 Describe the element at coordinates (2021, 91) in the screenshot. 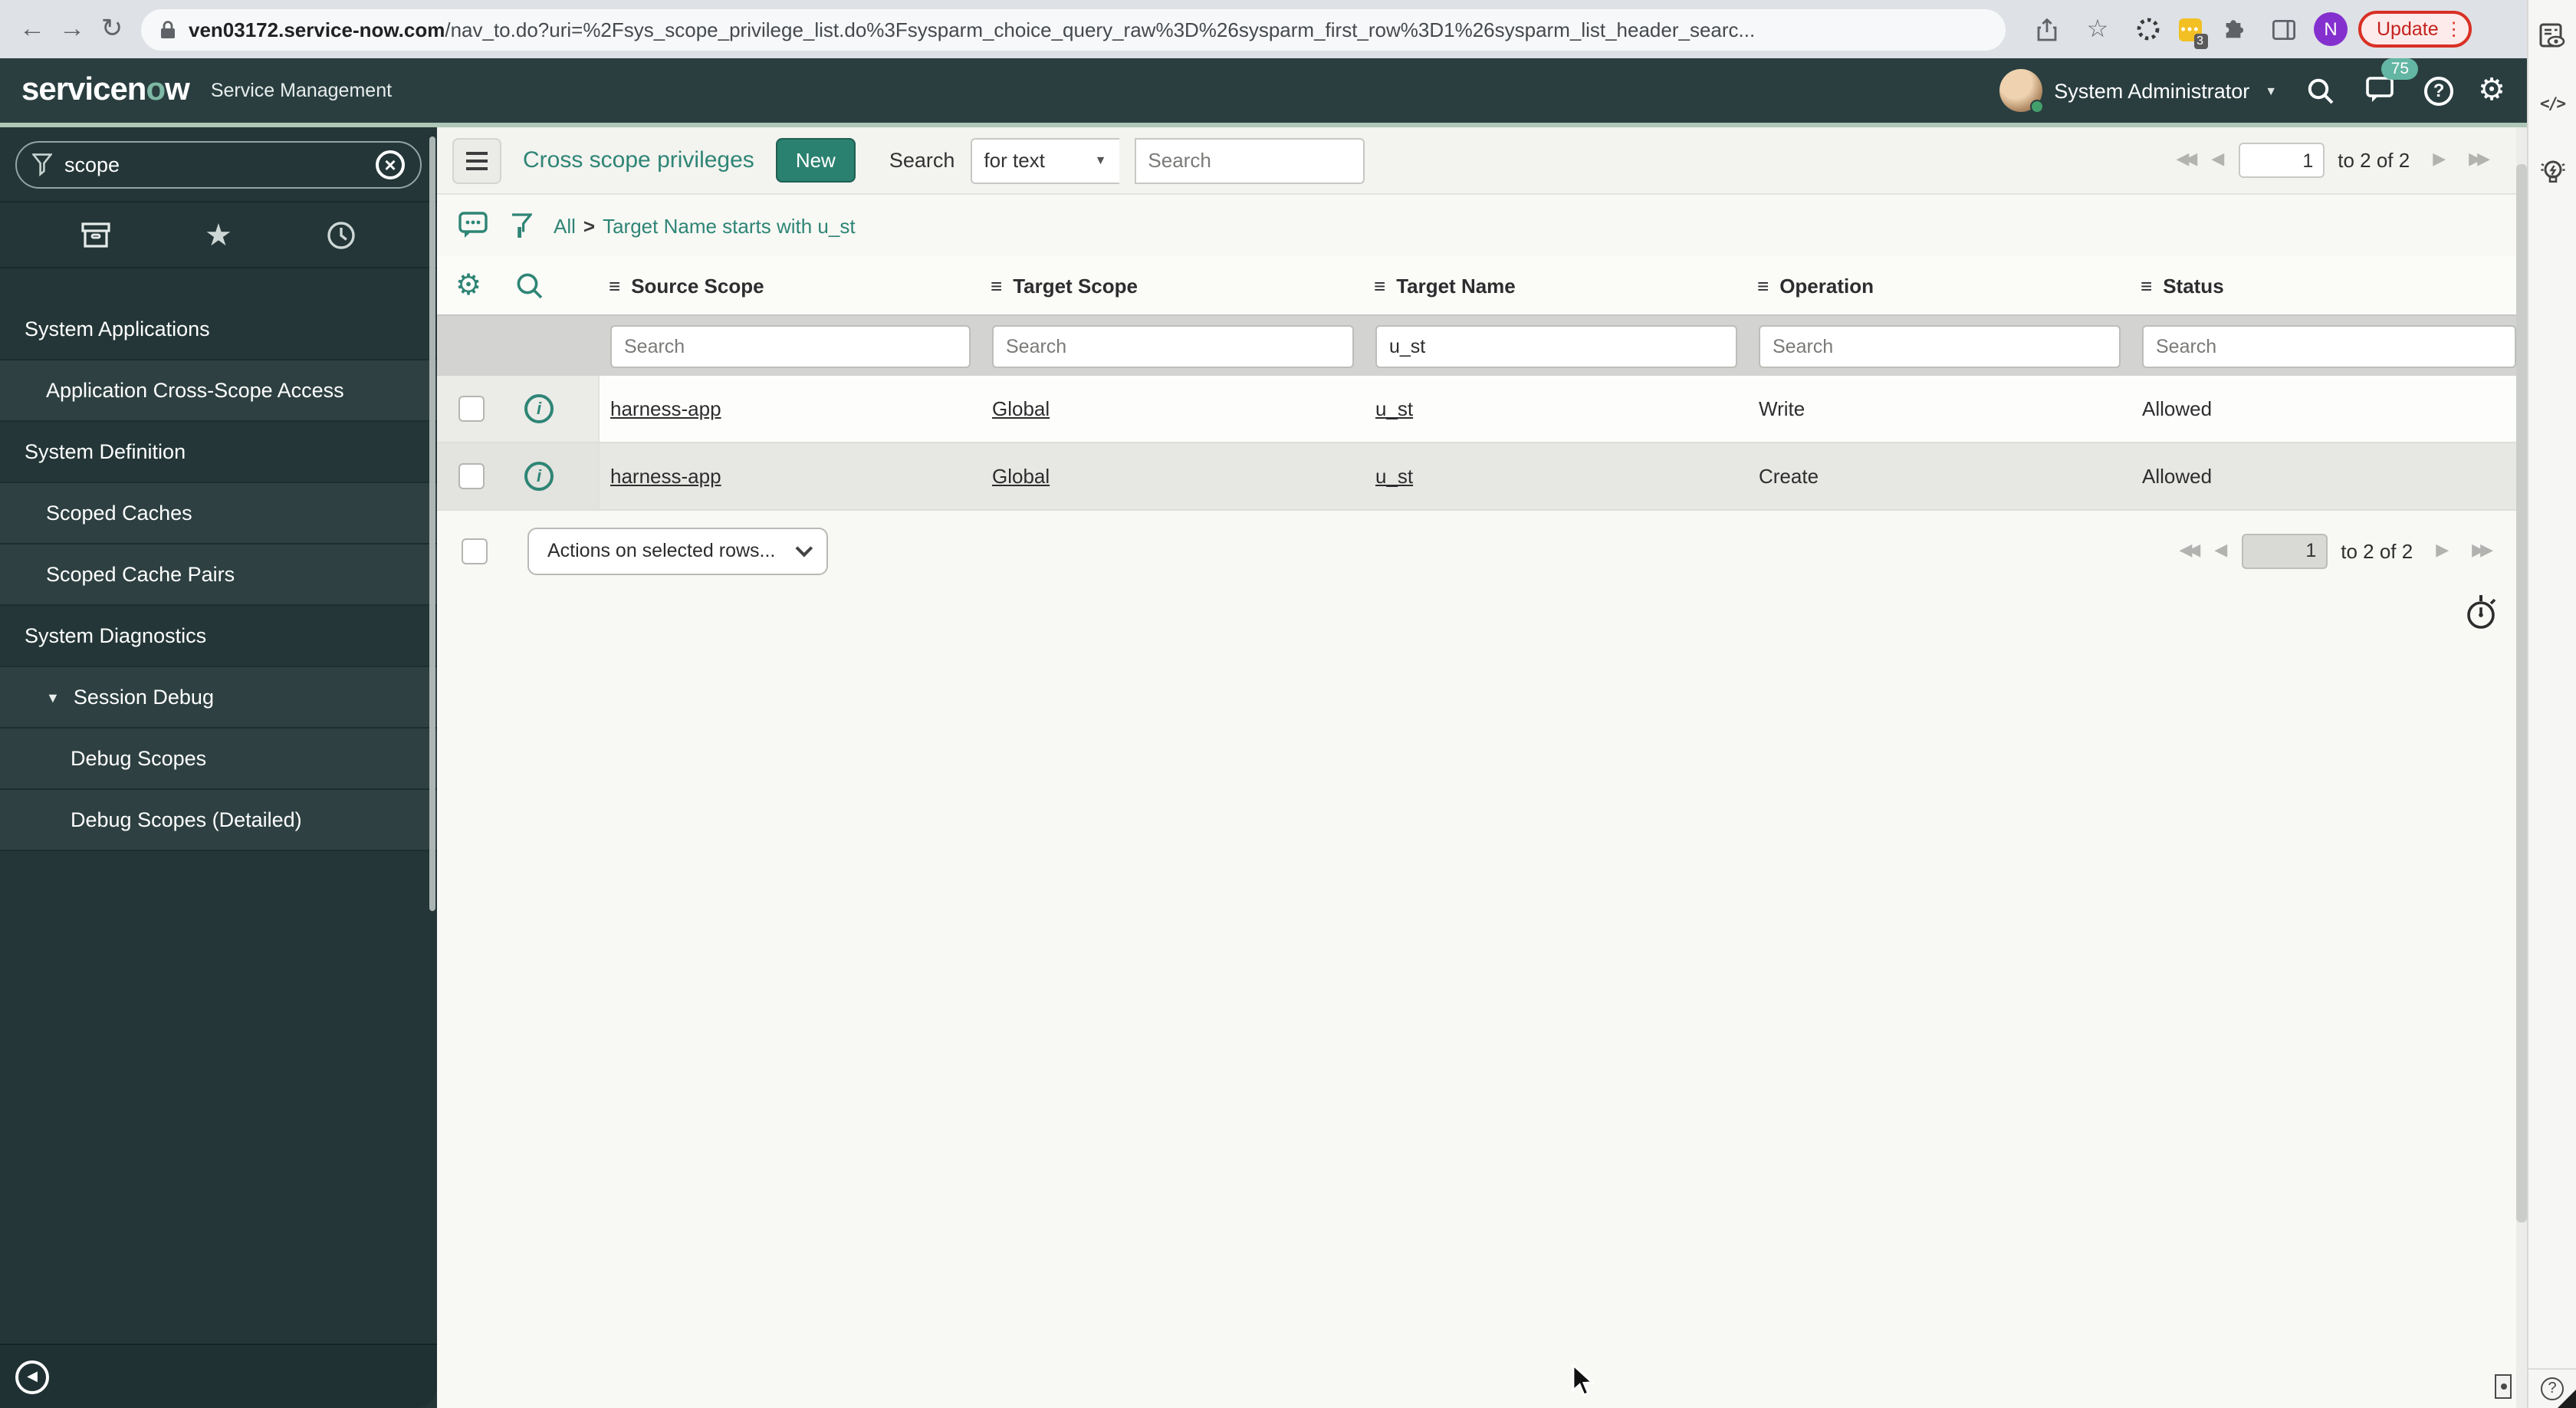

I see `user-avatar` at that location.